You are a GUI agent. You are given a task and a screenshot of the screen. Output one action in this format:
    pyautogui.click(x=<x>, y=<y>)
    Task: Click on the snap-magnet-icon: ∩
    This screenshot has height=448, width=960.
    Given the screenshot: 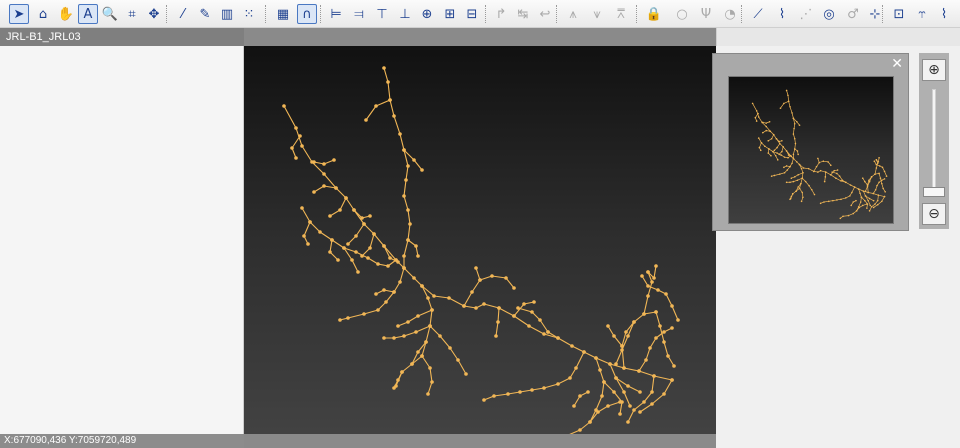 What is the action you would take?
    pyautogui.click(x=307, y=14)
    